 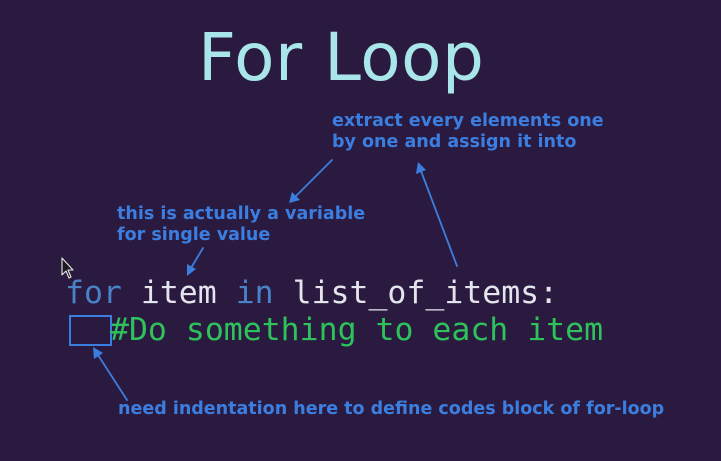 I want to click on mouse-pointer-icon, so click(x=67, y=268).